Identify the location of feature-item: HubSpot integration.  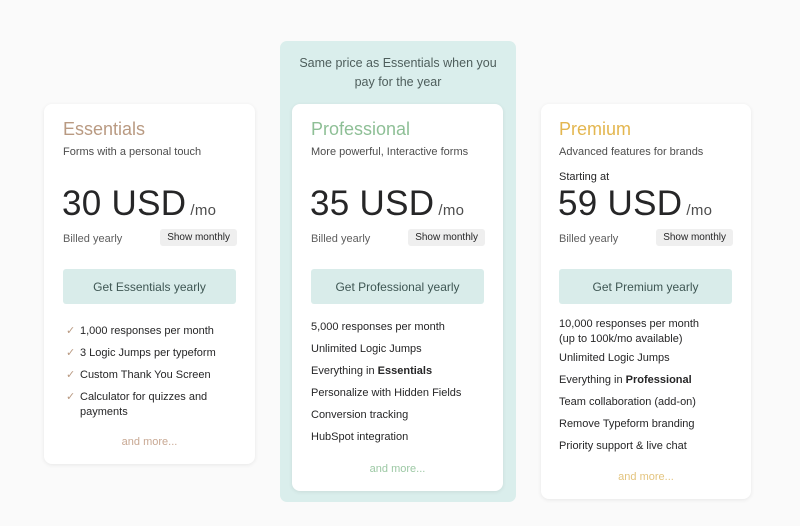
(360, 437).